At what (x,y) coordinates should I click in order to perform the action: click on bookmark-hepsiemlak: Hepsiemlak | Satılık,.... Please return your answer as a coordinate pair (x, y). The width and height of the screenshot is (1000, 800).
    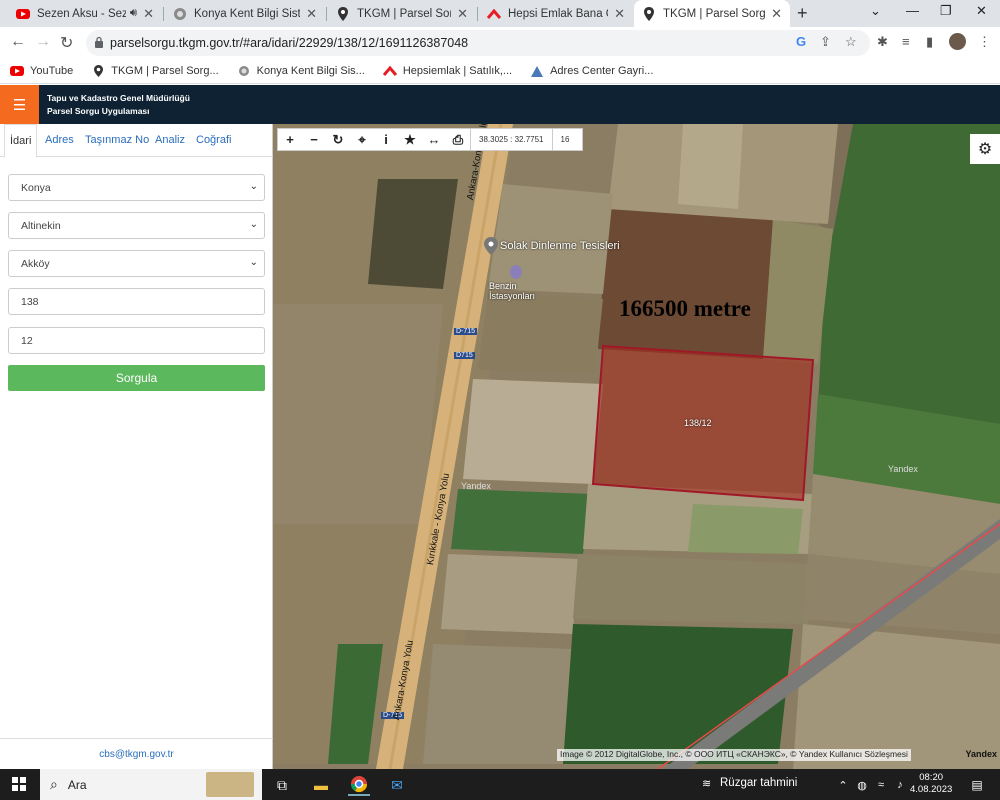
    Looking at the image, I should click on (447, 71).